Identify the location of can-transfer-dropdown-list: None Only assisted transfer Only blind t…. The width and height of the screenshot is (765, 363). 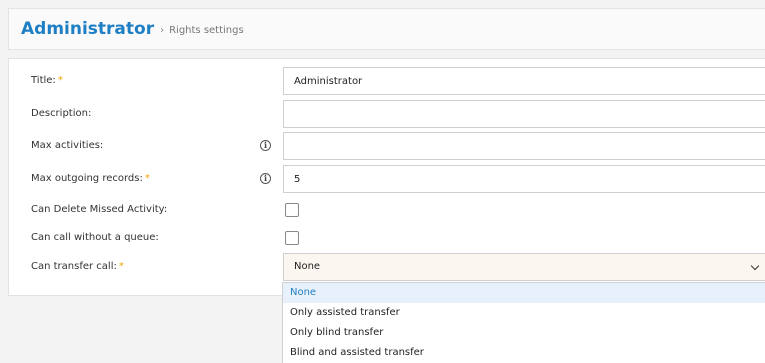
(523, 322).